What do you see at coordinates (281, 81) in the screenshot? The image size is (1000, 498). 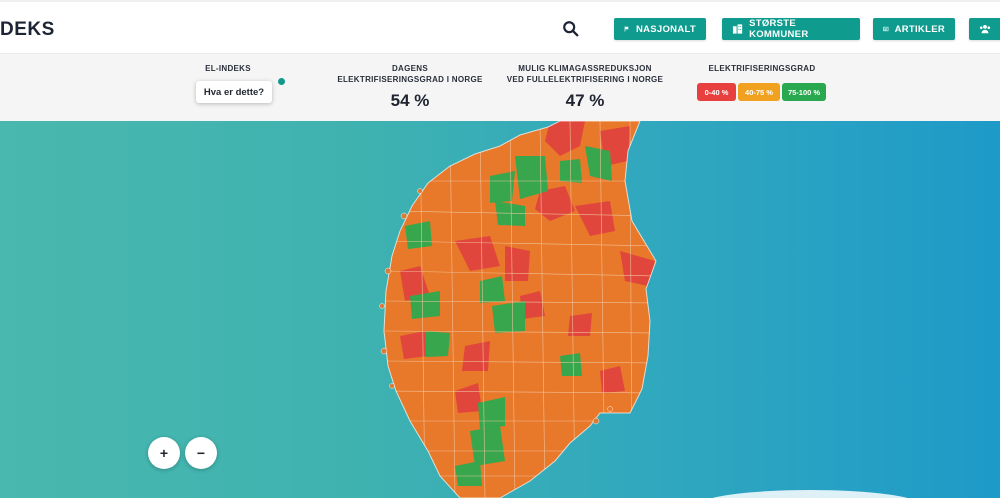 I see `status-dot` at bounding box center [281, 81].